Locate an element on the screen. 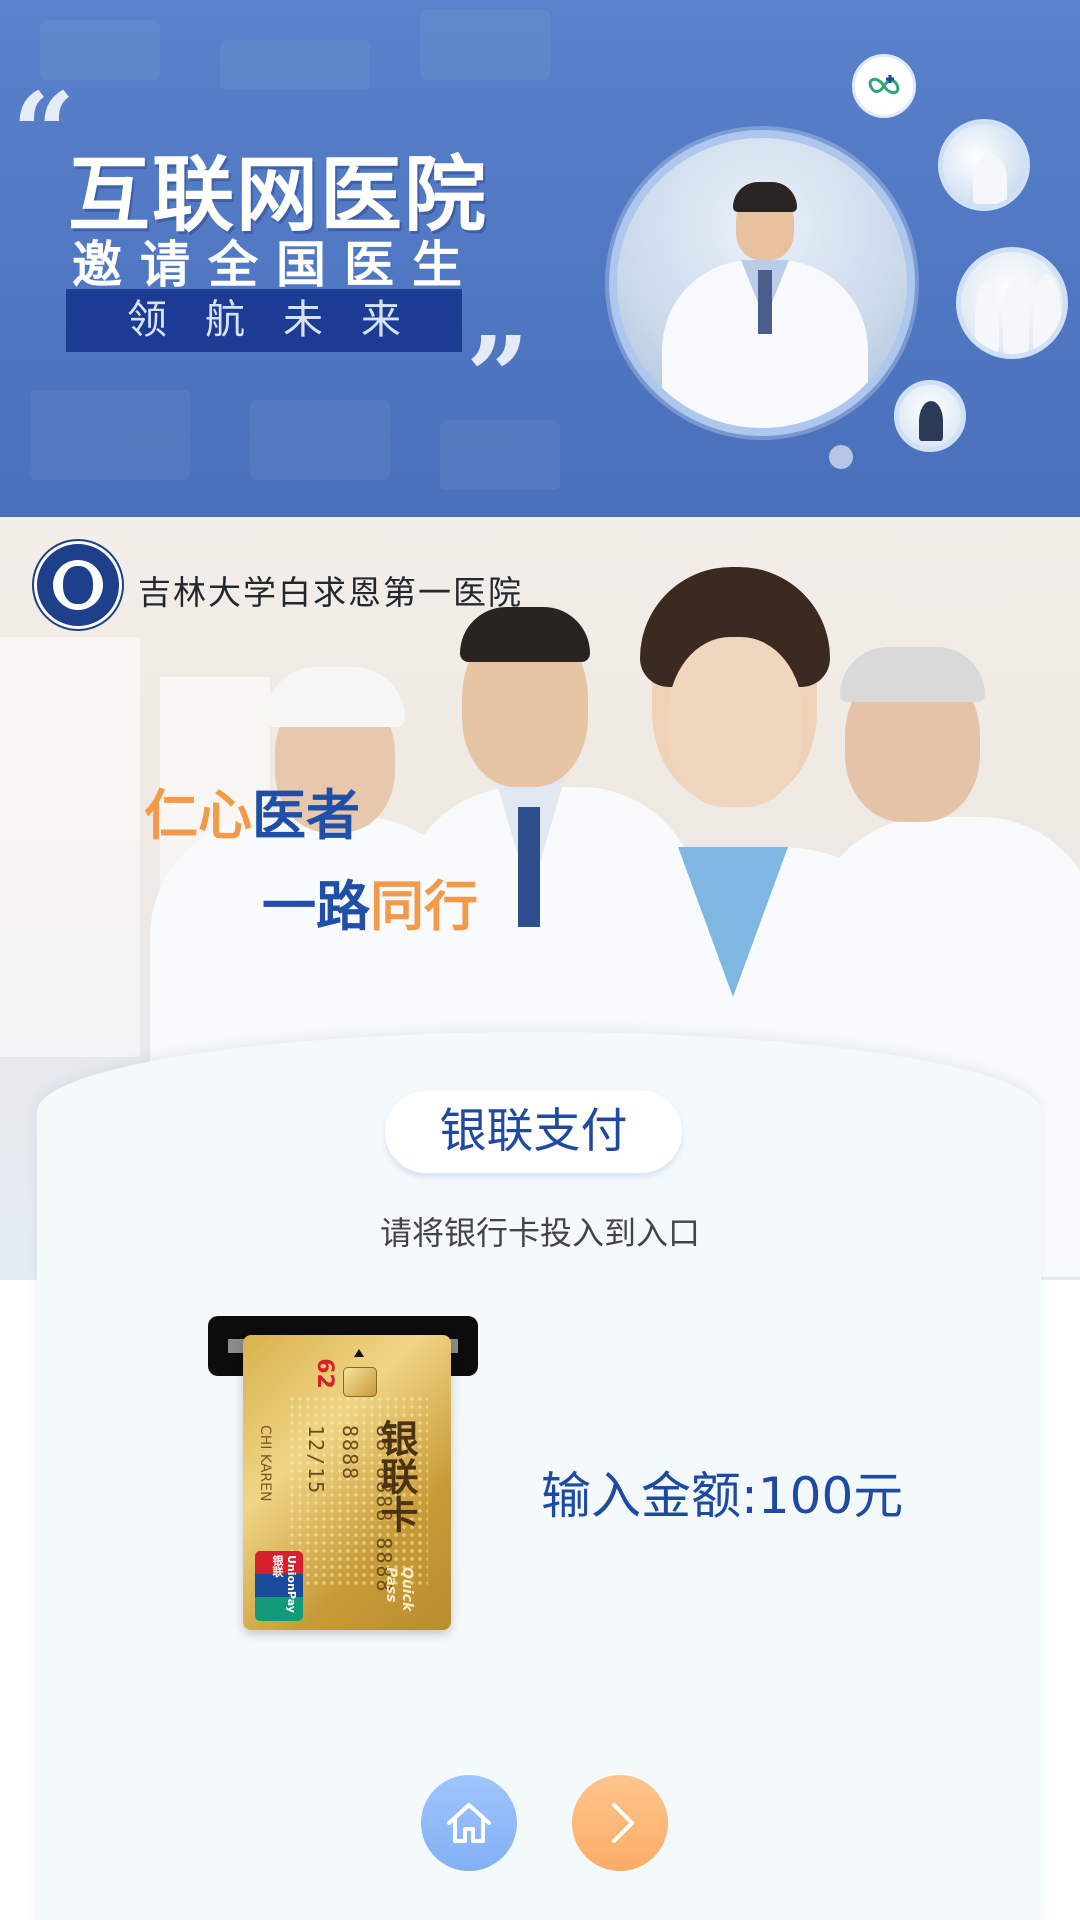 The width and height of the screenshot is (1080, 1920). amount-display: 输入金额:100元 is located at coordinates (722, 1496).